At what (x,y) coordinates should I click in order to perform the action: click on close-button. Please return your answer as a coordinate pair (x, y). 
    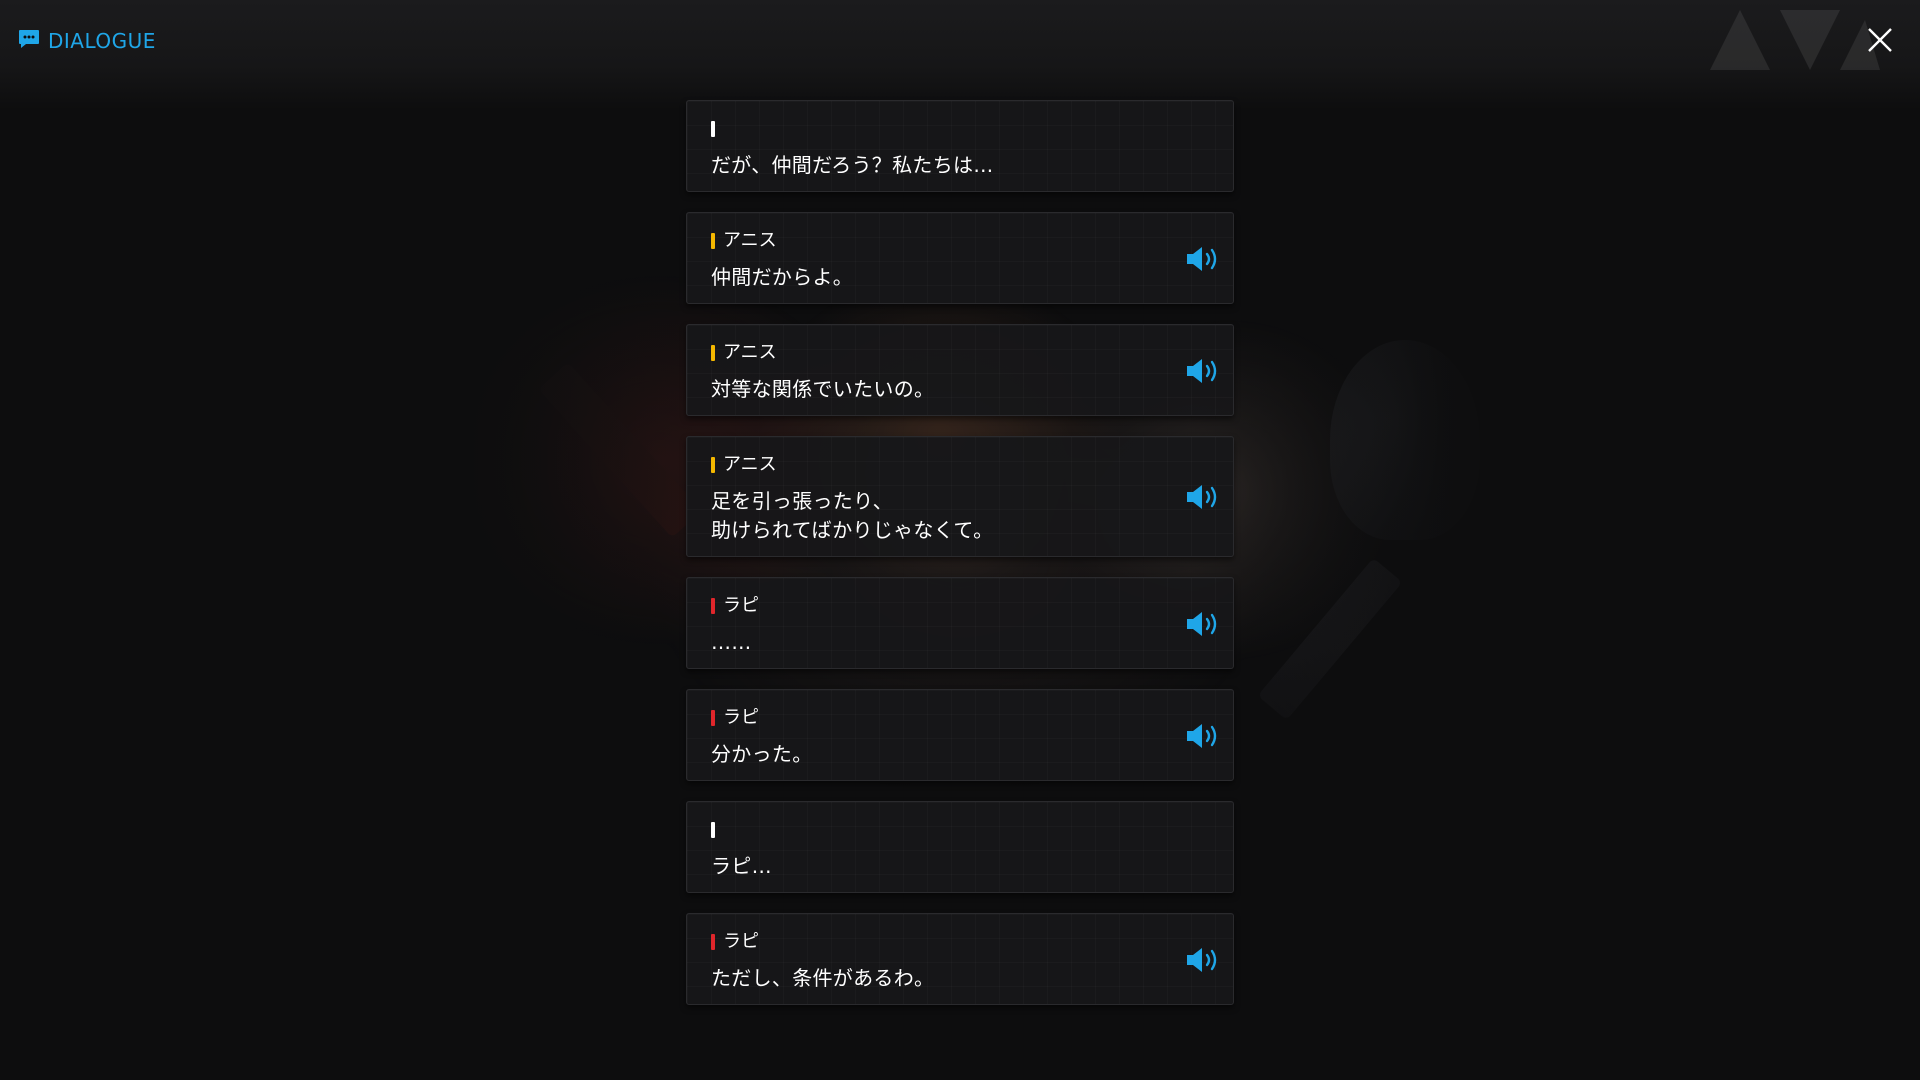
    Looking at the image, I should click on (1880, 40).